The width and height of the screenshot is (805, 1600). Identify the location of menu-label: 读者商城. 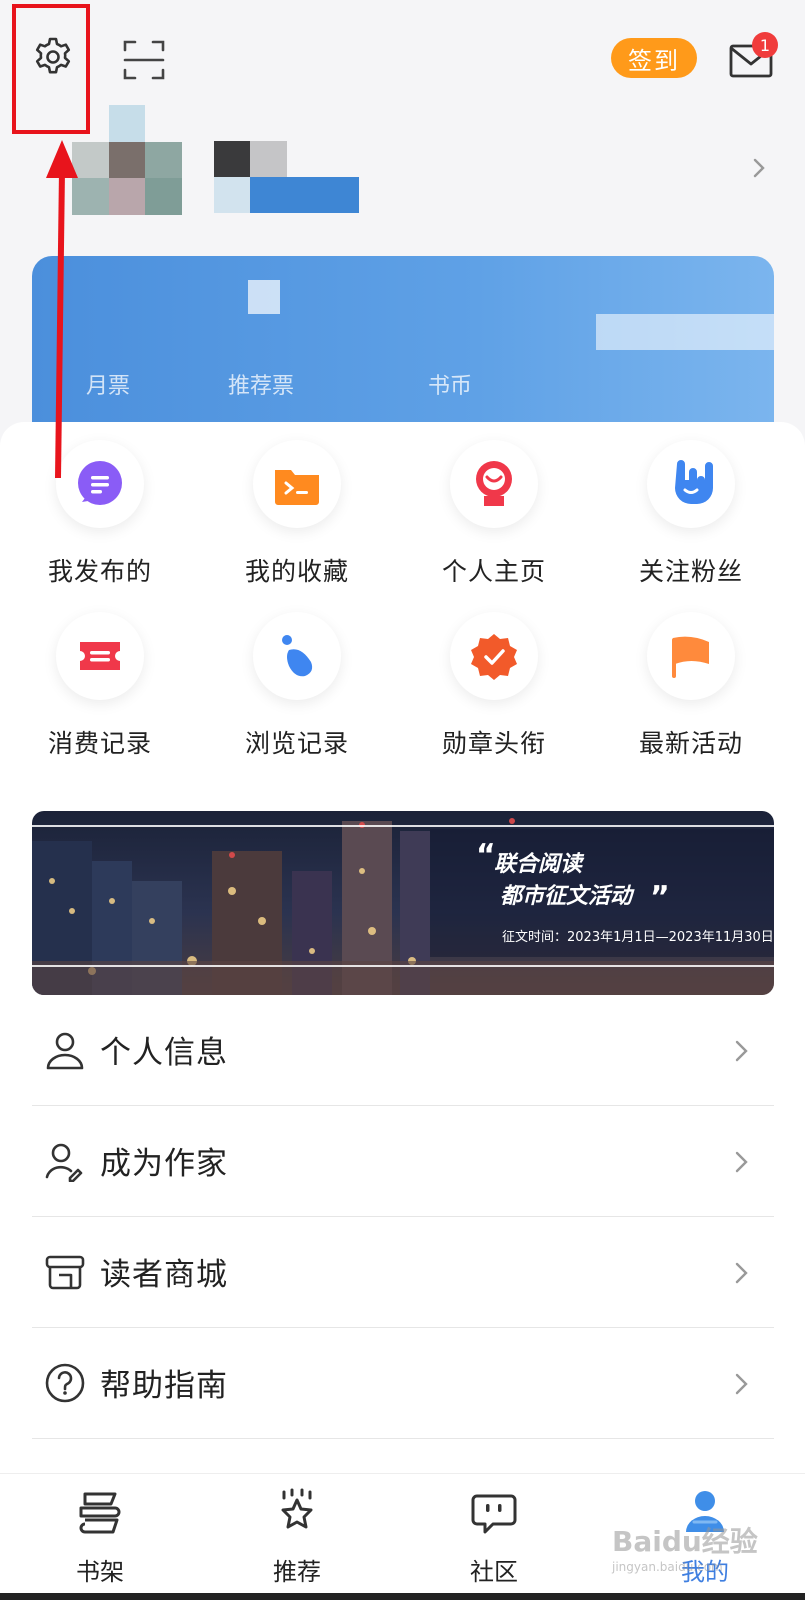
(164, 1275).